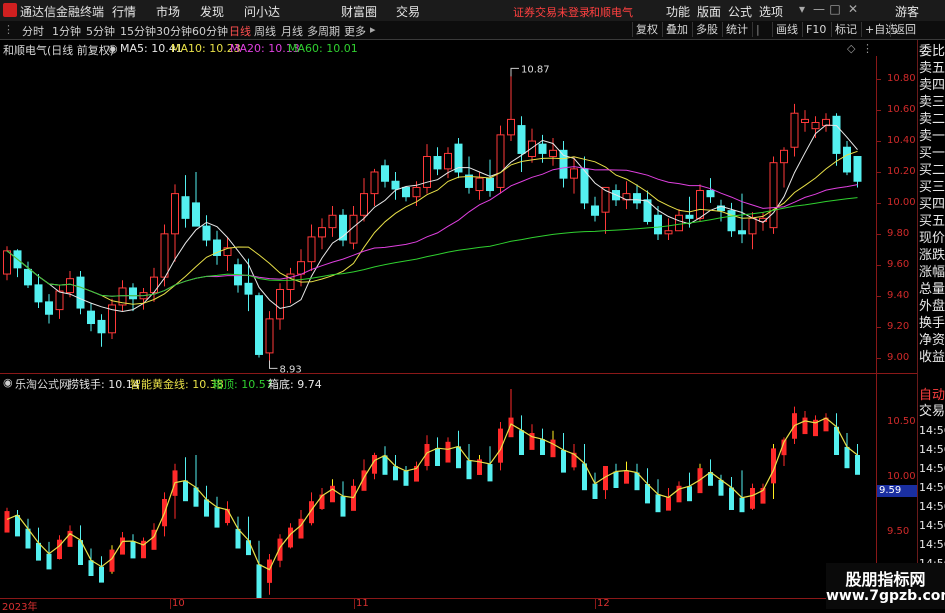 Image resolution: width=945 pixels, height=613 pixels. Describe the element at coordinates (100, 31) in the screenshot. I see `period-tab-5min: 5分钟` at that location.